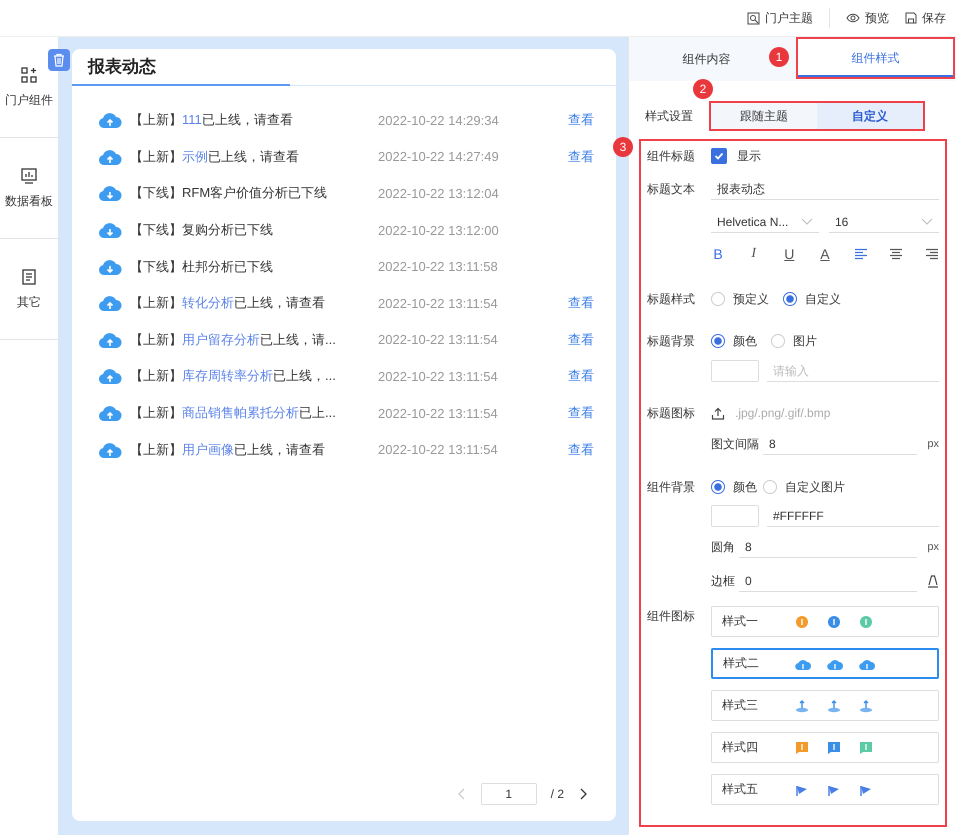 This screenshot has height=835, width=956. I want to click on circle-style-icon, so click(834, 621).